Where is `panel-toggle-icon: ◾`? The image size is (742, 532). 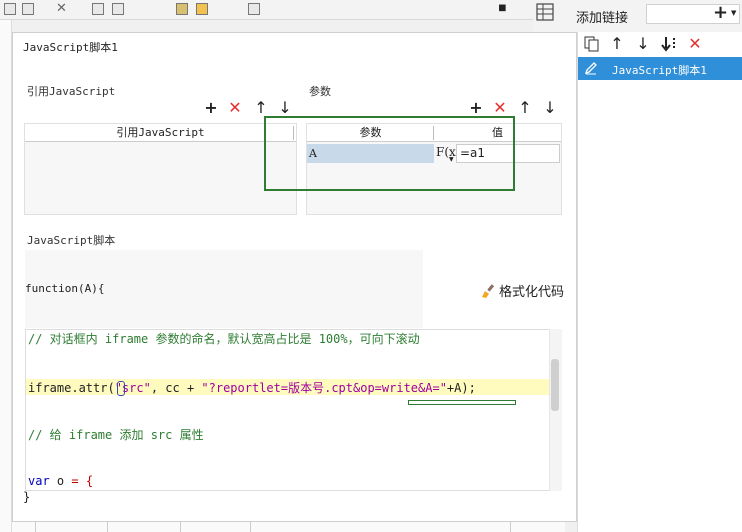
panel-toggle-icon: ◾ is located at coordinates (502, 7).